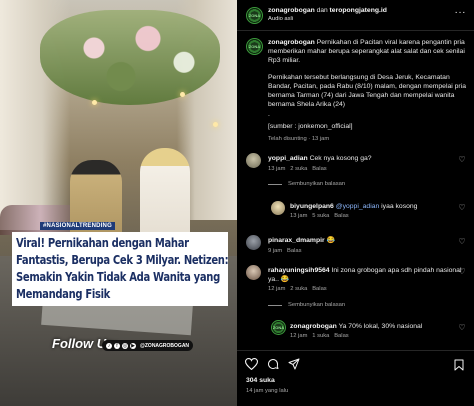 The image size is (474, 406). I want to click on social-handles: ♪ f ◎ ▶ @ZONAGROBOGAN, so click(148, 345).